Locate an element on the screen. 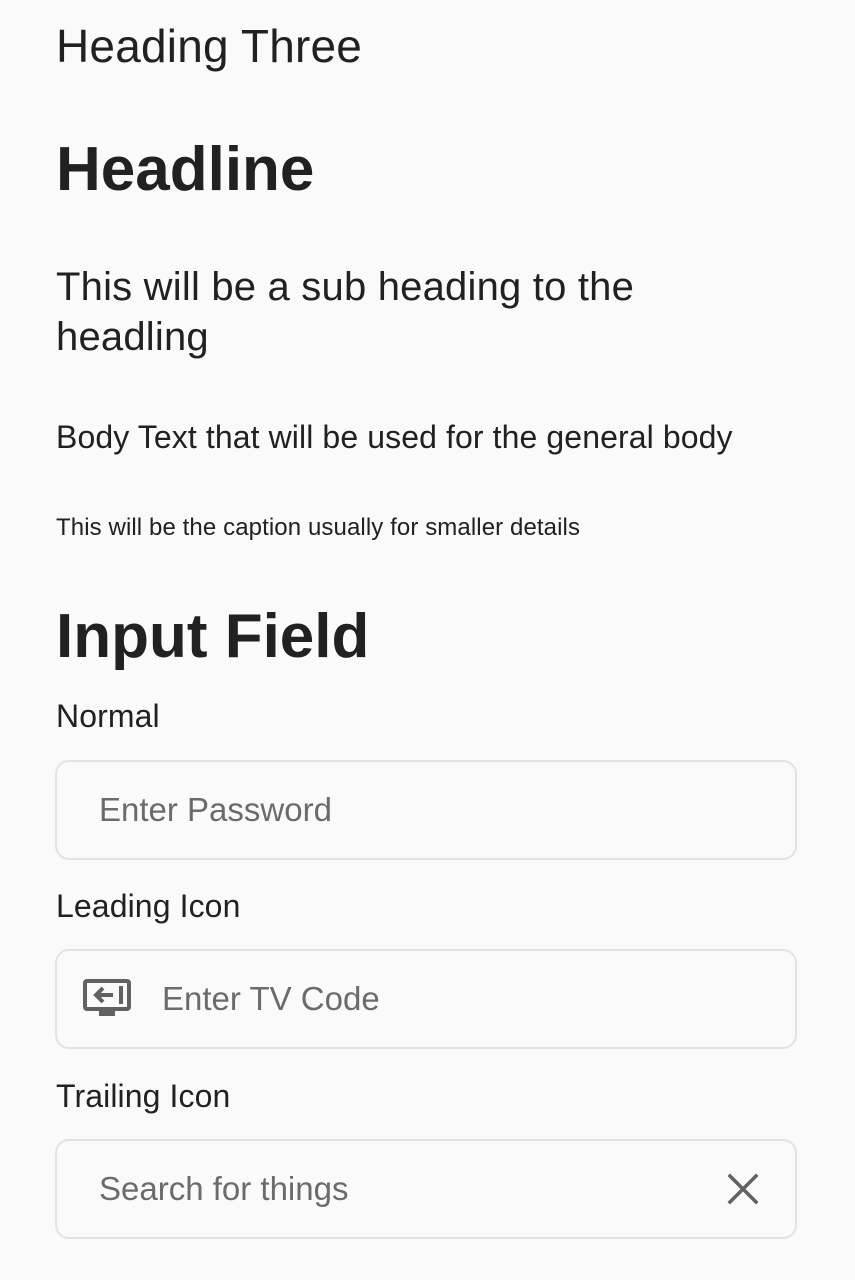 The width and height of the screenshot is (855, 1280). search-input is located at coordinates (411, 1189).